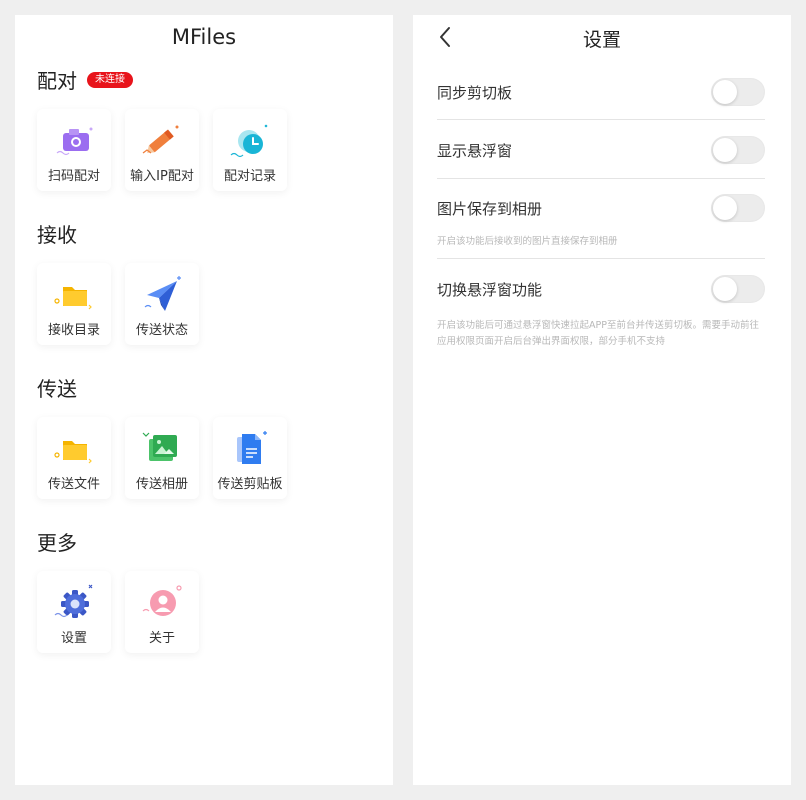 Image resolution: width=806 pixels, height=800 pixels. I want to click on tile-send-files: 传送文件, so click(74, 458).